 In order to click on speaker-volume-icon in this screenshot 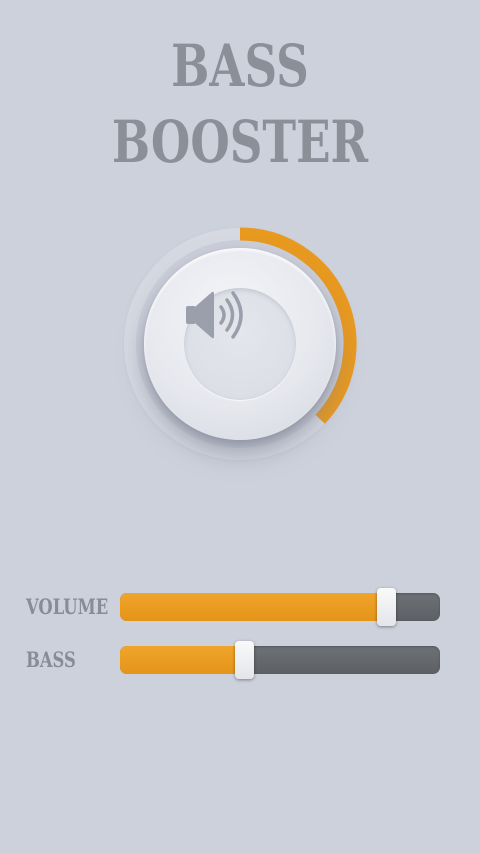, I will do `click(214, 315)`.